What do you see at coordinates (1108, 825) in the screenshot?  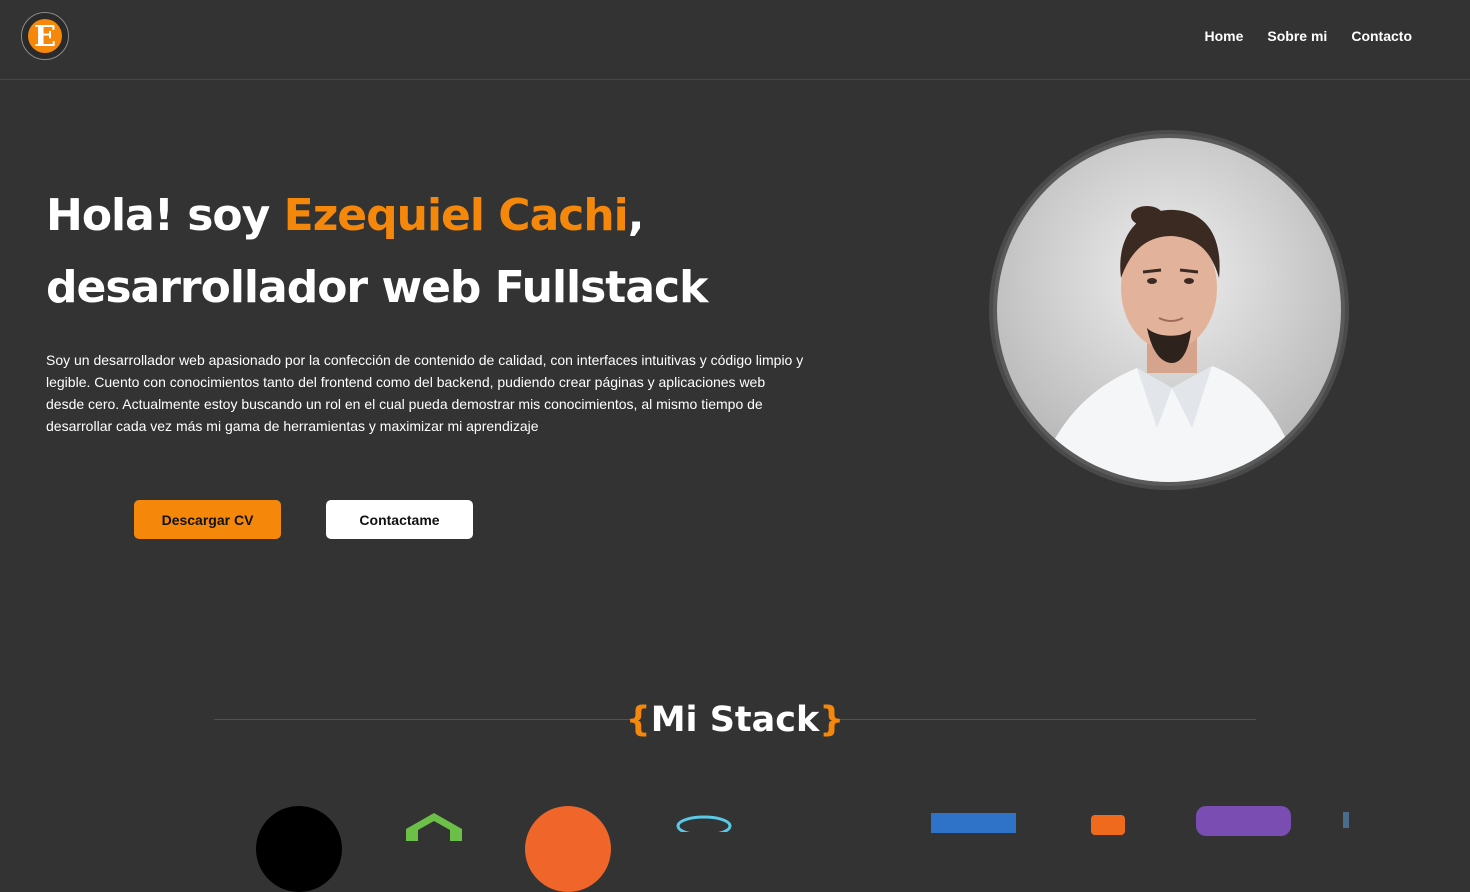 I see `mysql-icon` at bounding box center [1108, 825].